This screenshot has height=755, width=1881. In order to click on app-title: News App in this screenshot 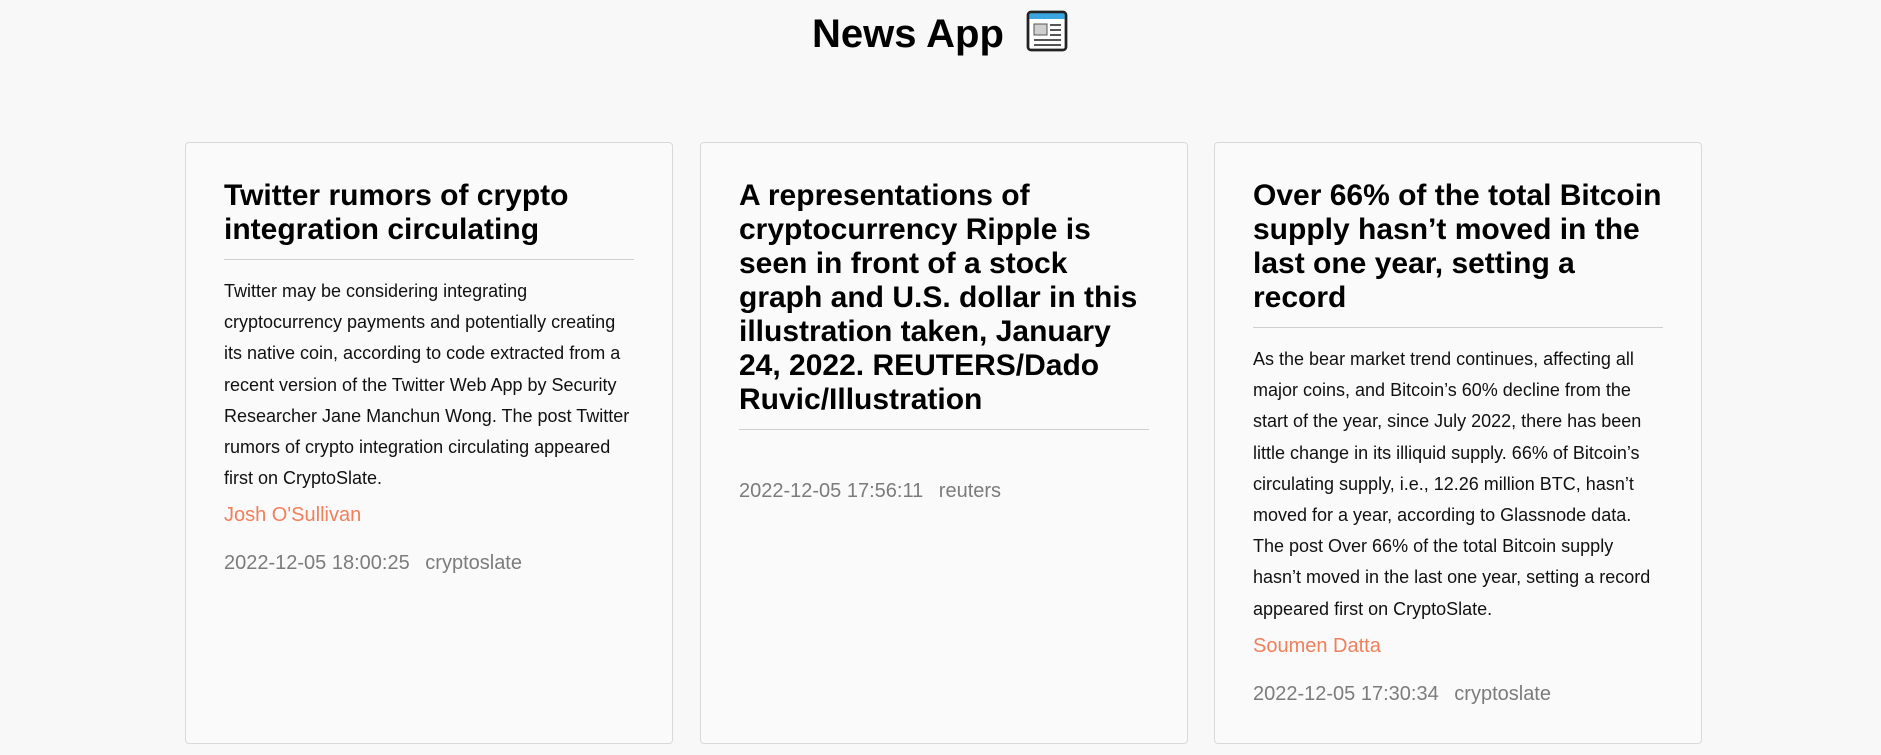, I will do `click(940, 34)`.